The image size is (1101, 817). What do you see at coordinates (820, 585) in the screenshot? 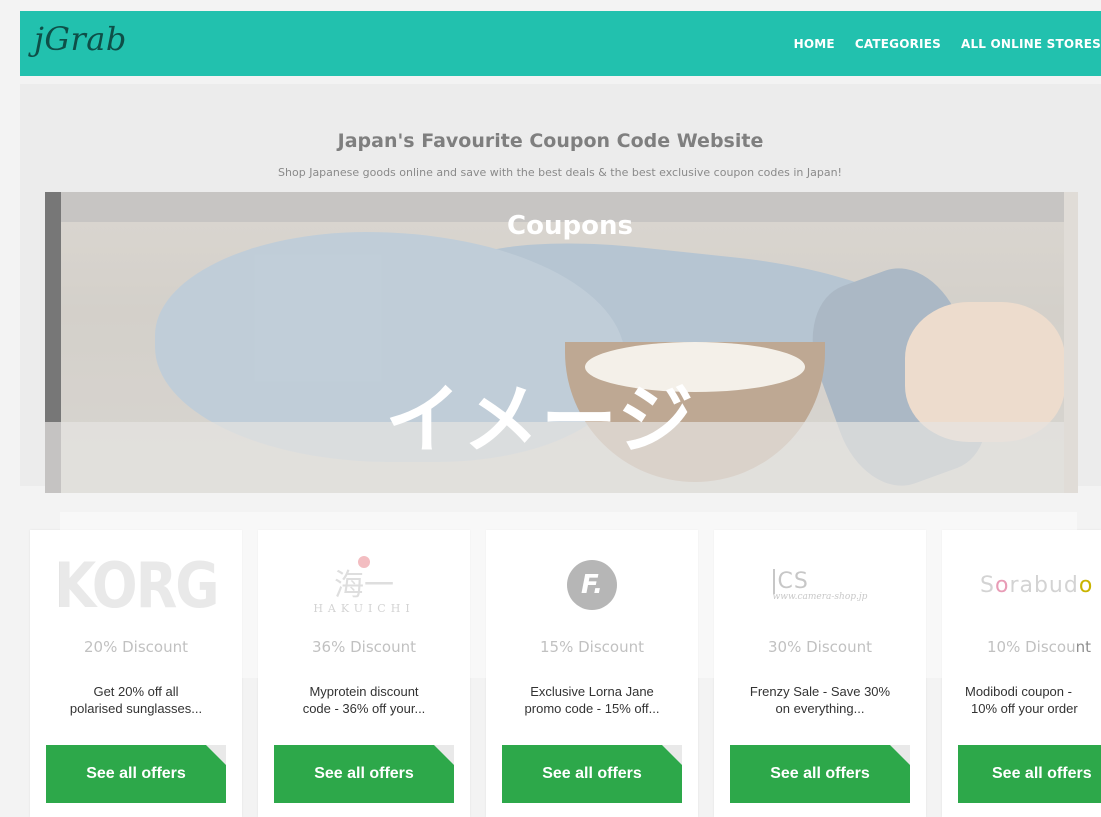
I see `brand-logo-camera-shop: CS www.camera-shop.jp` at bounding box center [820, 585].